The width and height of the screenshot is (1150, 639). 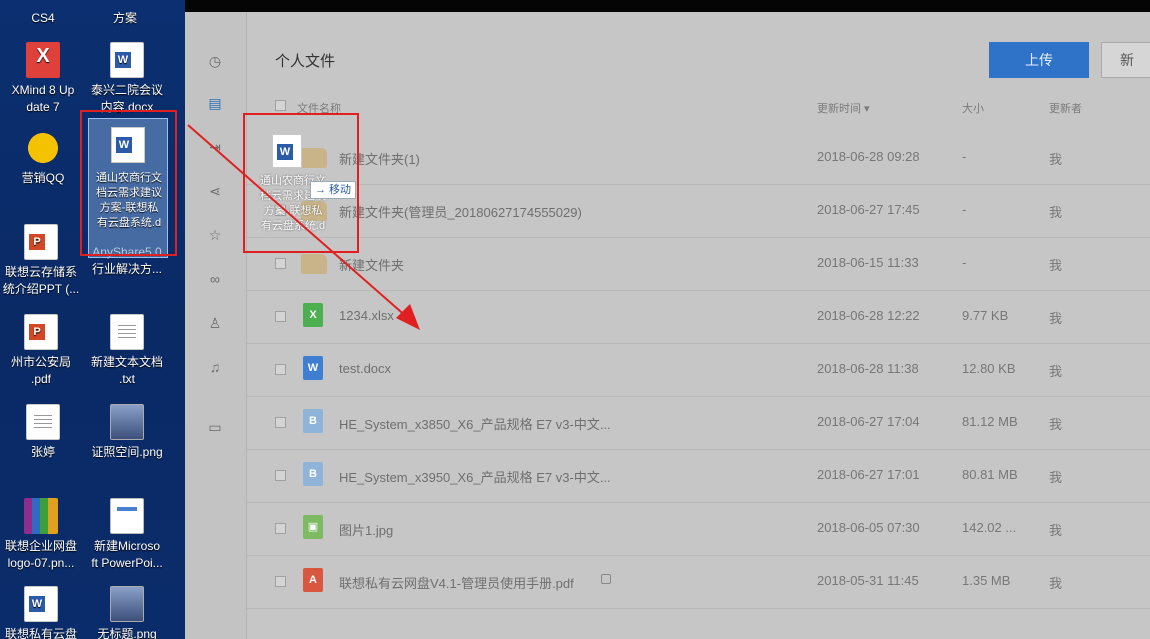 I want to click on file-time: 2018-06-27 17:04, so click(x=868, y=421).